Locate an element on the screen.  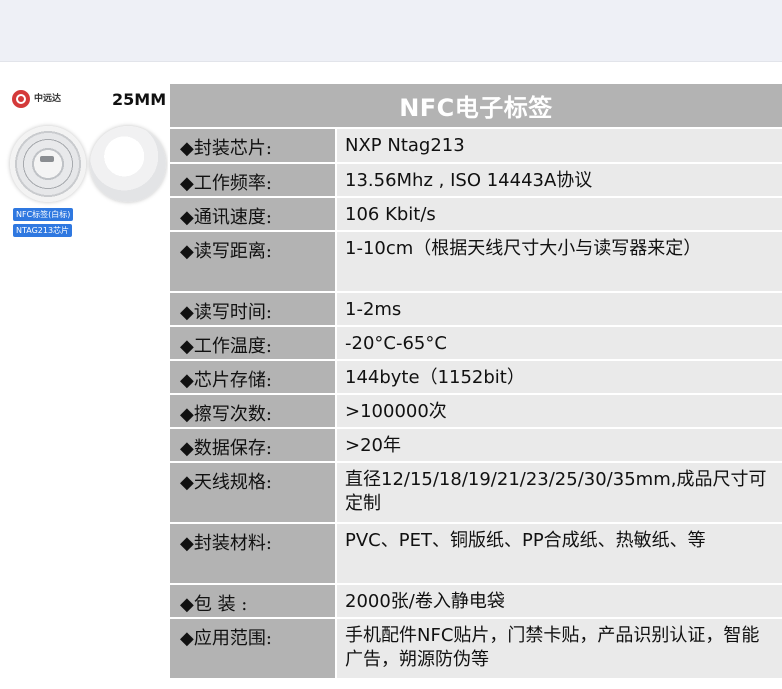
spec-value: -20°C-65°C is located at coordinates (558, 343).